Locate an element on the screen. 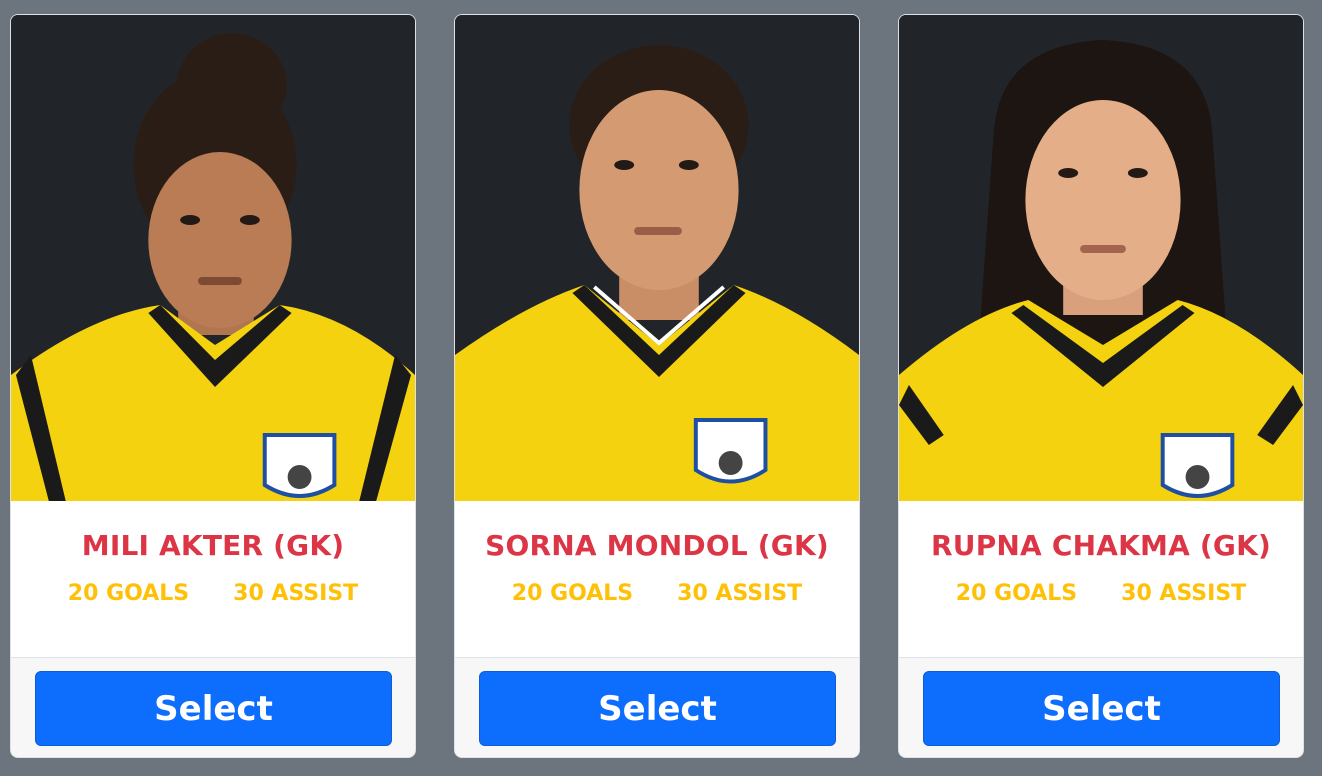 The height and width of the screenshot is (776, 1322). player-name: RUPNA CHAKMA (GK) is located at coordinates (1101, 545).